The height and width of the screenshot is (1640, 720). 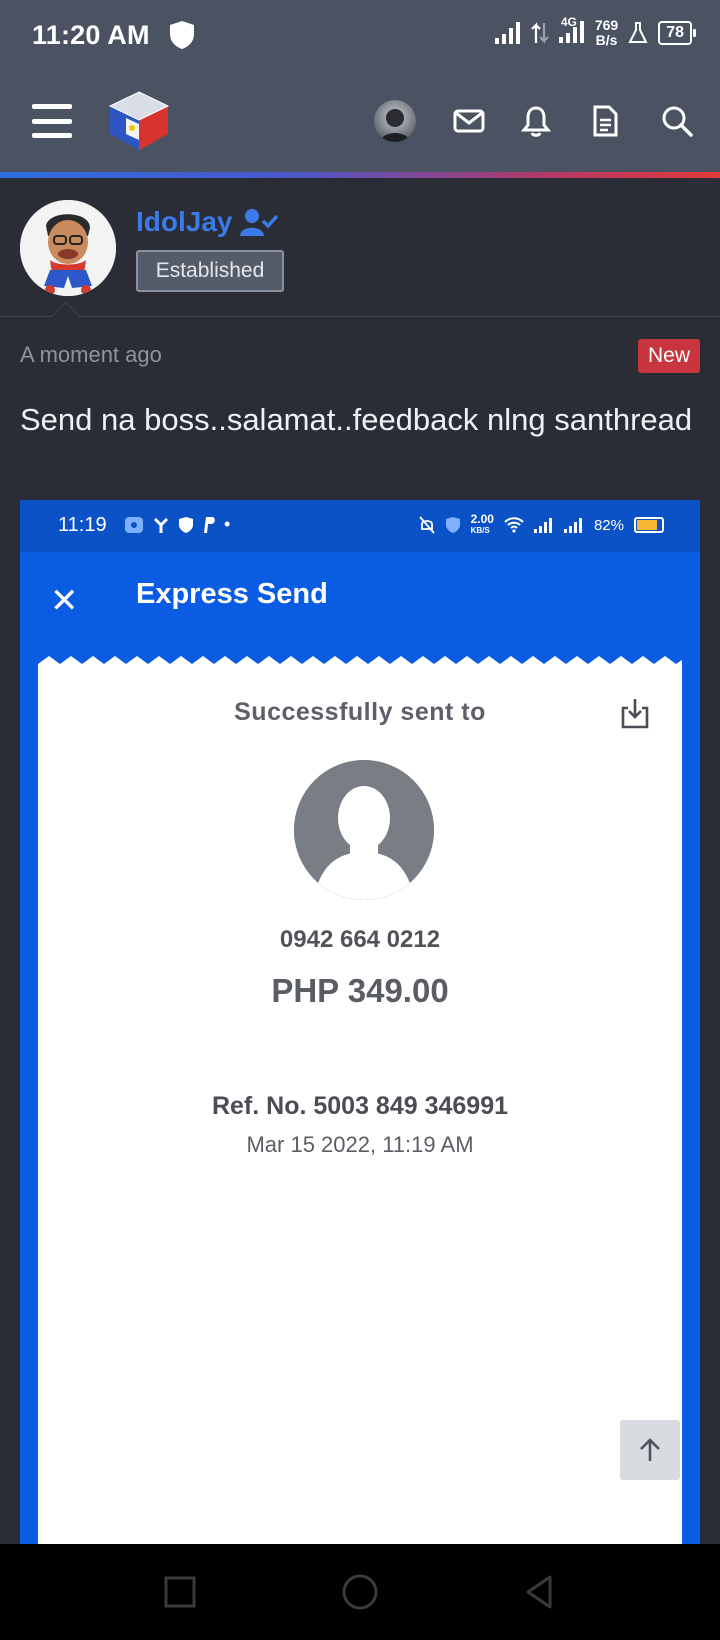 I want to click on wifi-icon, so click(x=514, y=525).